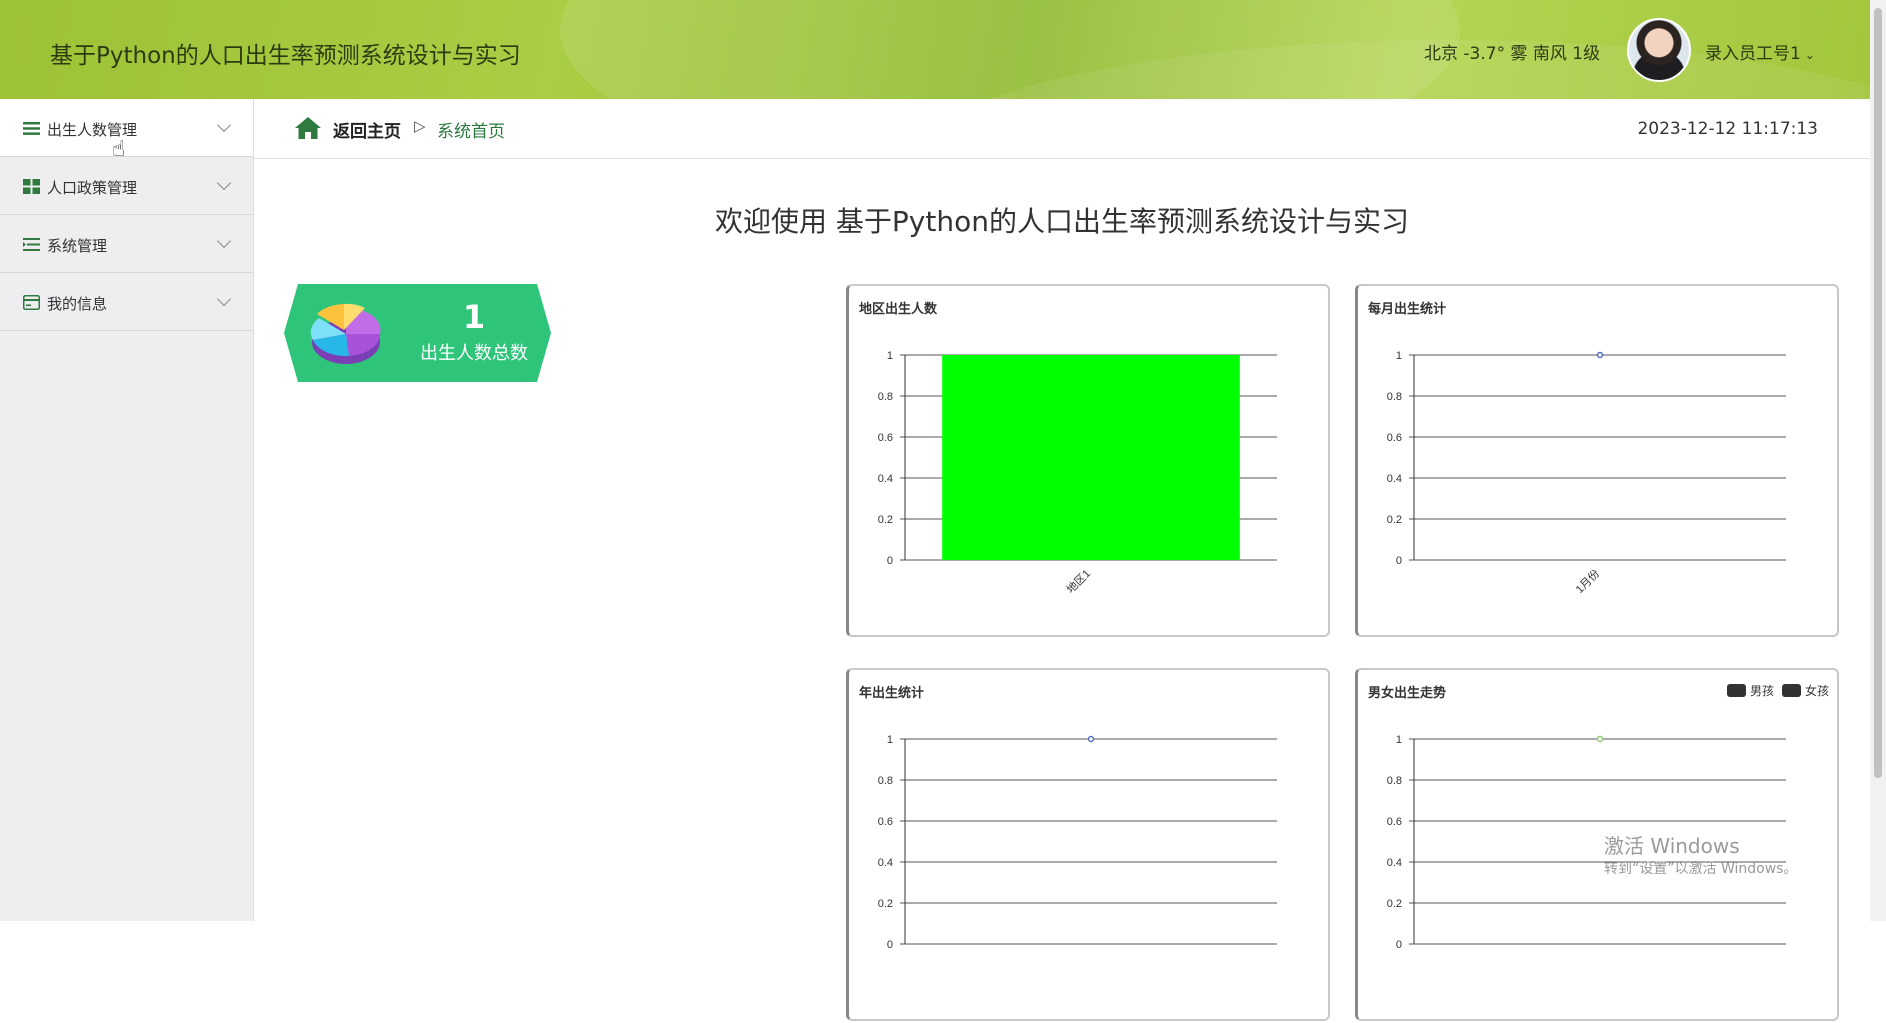 The height and width of the screenshot is (1023, 1886). Describe the element at coordinates (77, 246) in the screenshot. I see `sidebar-item-label: 系统管理` at that location.